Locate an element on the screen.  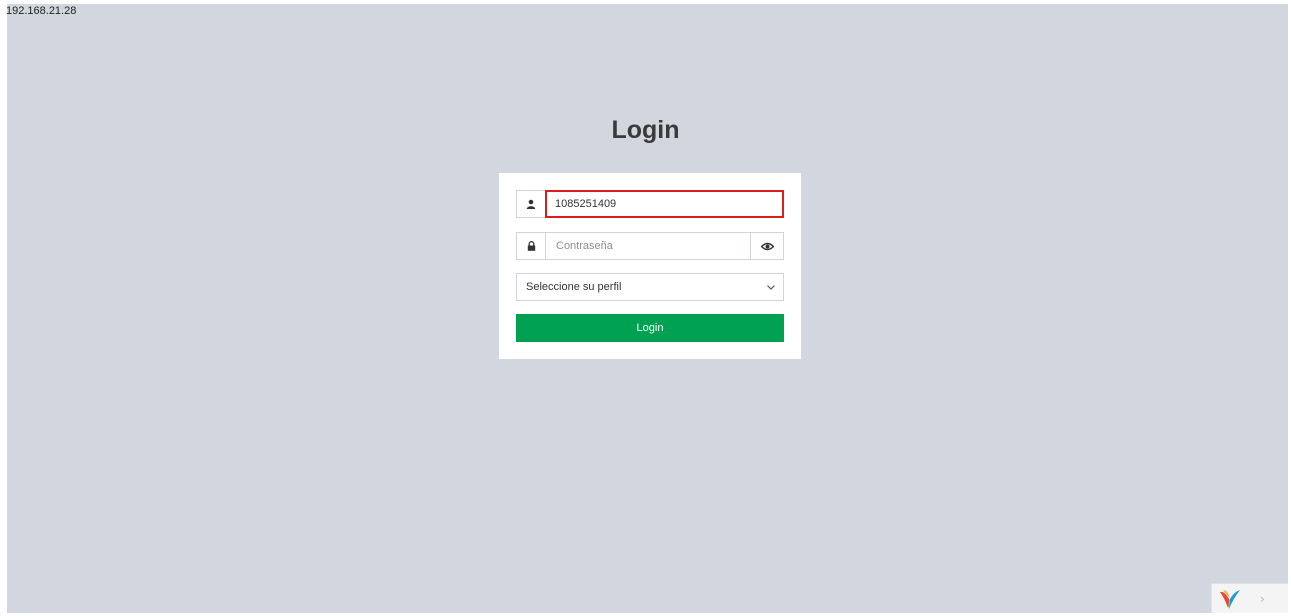
yii-logo is located at coordinates (1230, 599).